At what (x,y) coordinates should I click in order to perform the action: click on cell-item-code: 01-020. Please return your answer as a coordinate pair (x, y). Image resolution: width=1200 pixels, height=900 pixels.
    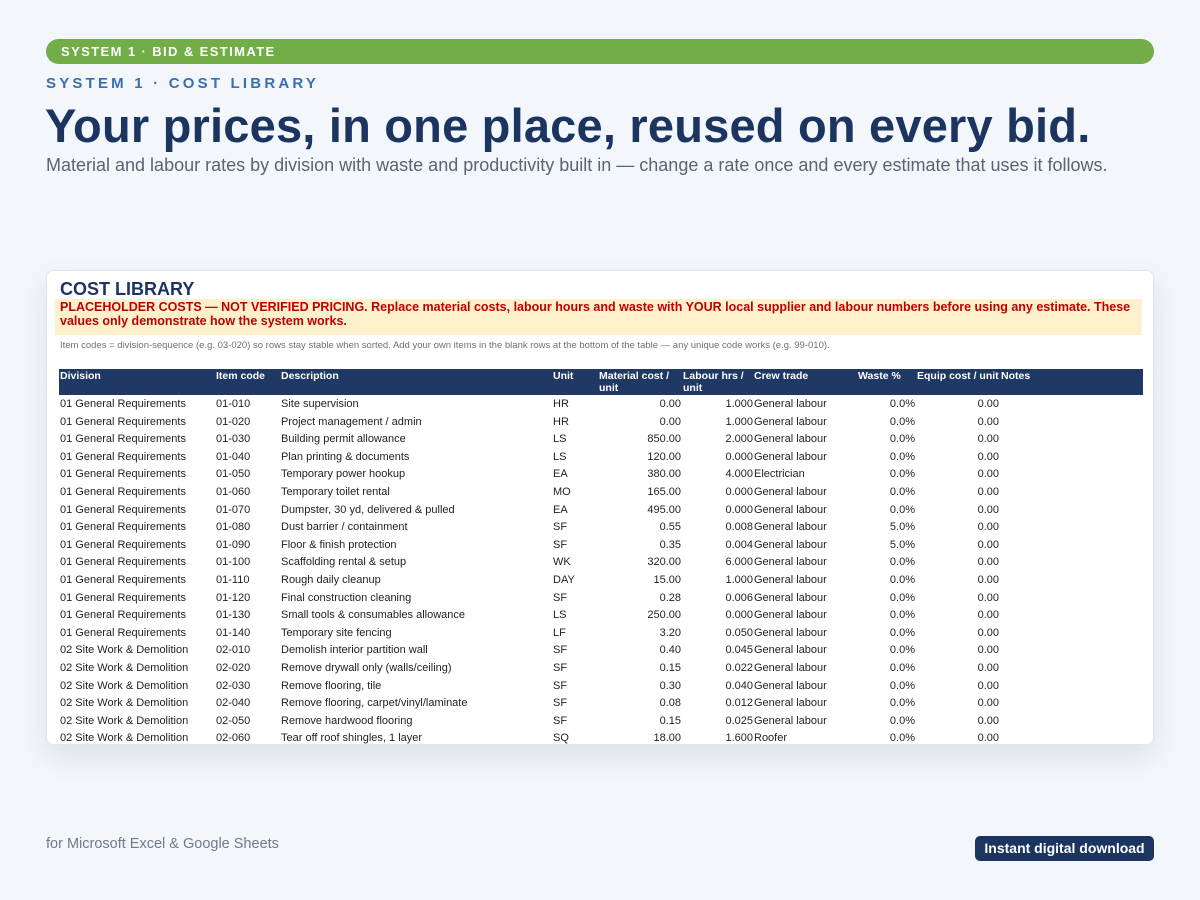
    Looking at the image, I should click on (233, 423).